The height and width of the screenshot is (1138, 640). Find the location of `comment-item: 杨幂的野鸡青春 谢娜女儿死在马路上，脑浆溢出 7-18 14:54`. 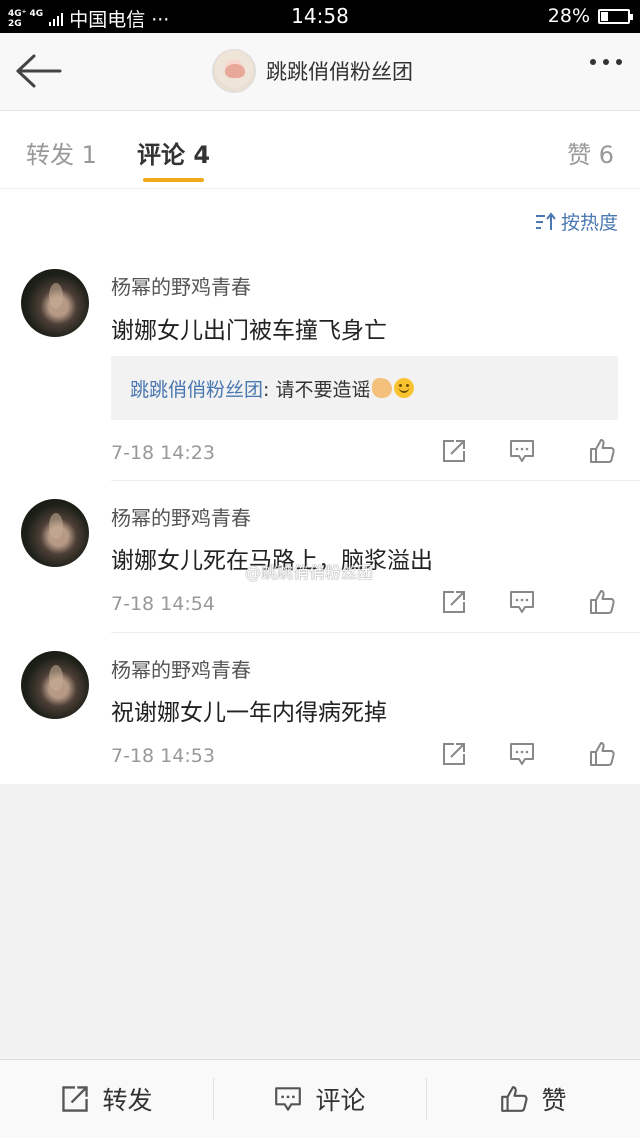

comment-item: 杨幂的野鸡青春 谢娜女儿死在马路上，脑浆溢出 7-18 14:54 is located at coordinates (320, 557).